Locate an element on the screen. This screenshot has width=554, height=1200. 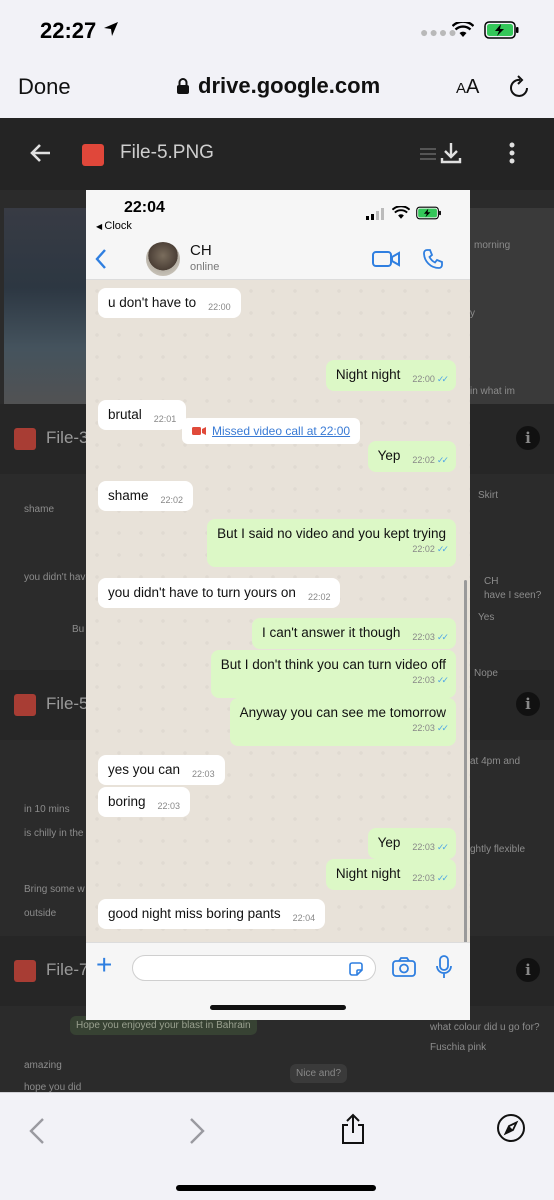
text-size-small-label: A is located at coordinates (461, 88).